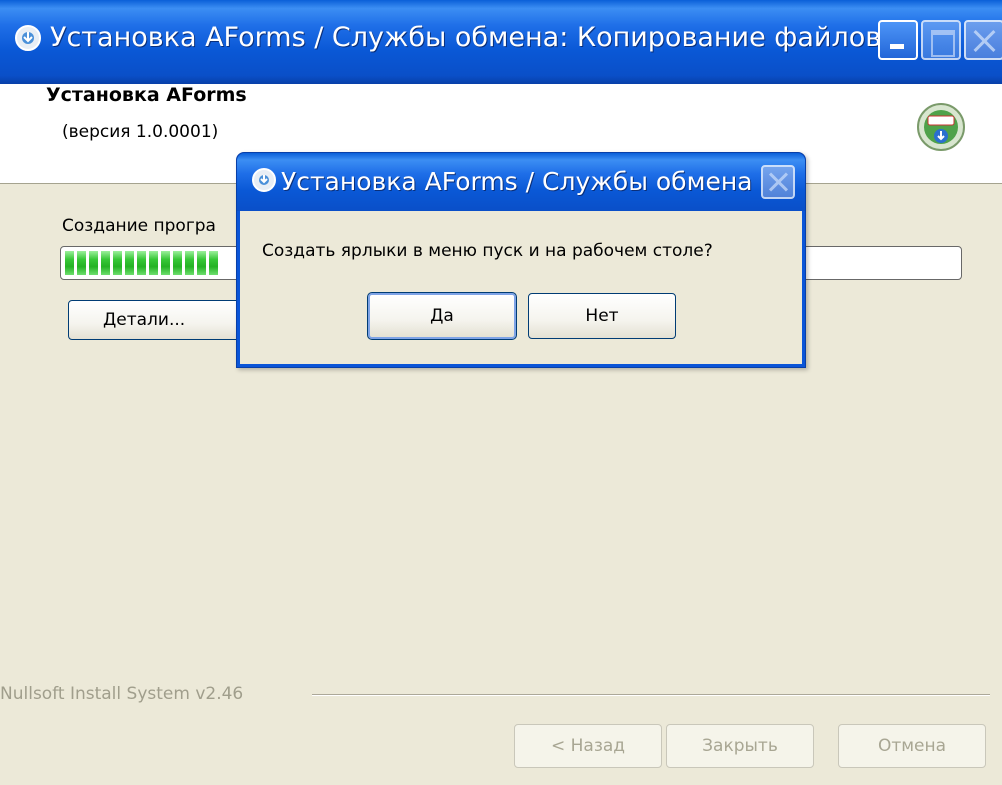 This screenshot has width=1002, height=785. What do you see at coordinates (983, 40) in the screenshot?
I see `close-window-button` at bounding box center [983, 40].